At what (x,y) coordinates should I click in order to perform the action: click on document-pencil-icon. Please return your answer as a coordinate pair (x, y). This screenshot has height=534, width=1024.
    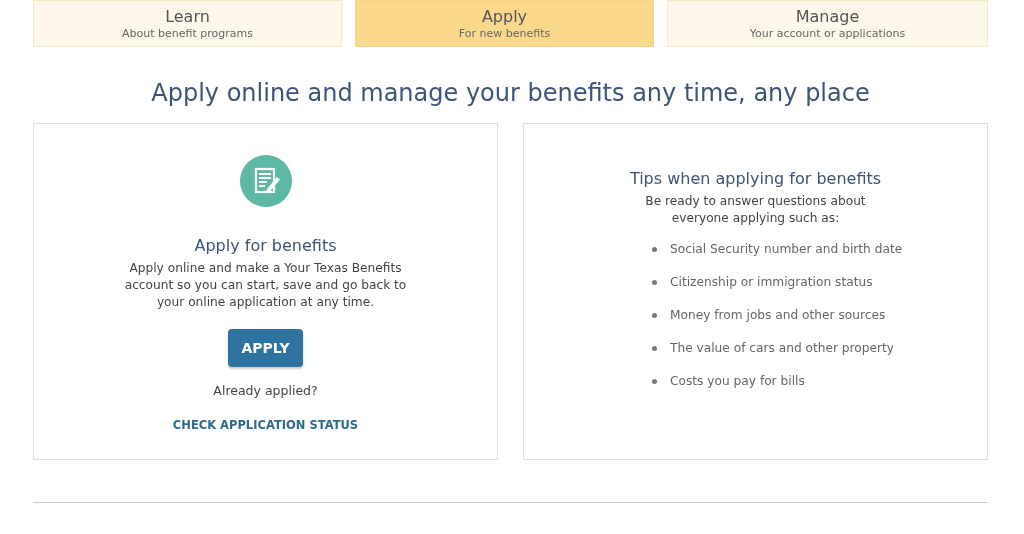
    Looking at the image, I should click on (265, 181).